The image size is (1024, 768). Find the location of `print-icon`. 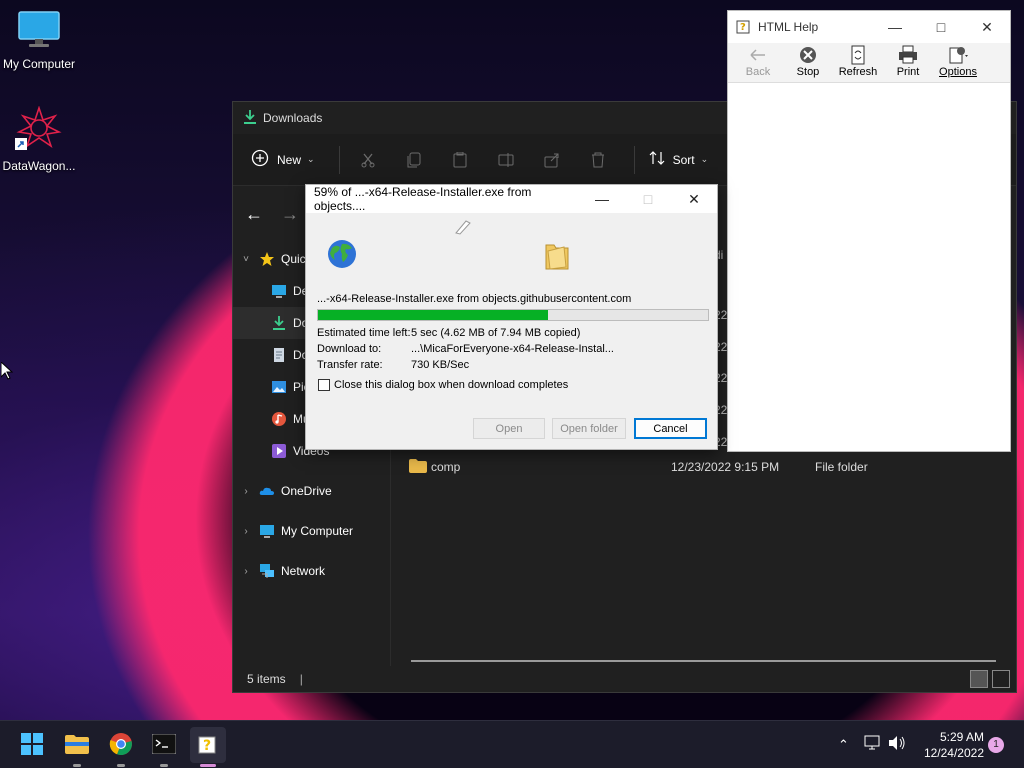

print-icon is located at coordinates (908, 55).